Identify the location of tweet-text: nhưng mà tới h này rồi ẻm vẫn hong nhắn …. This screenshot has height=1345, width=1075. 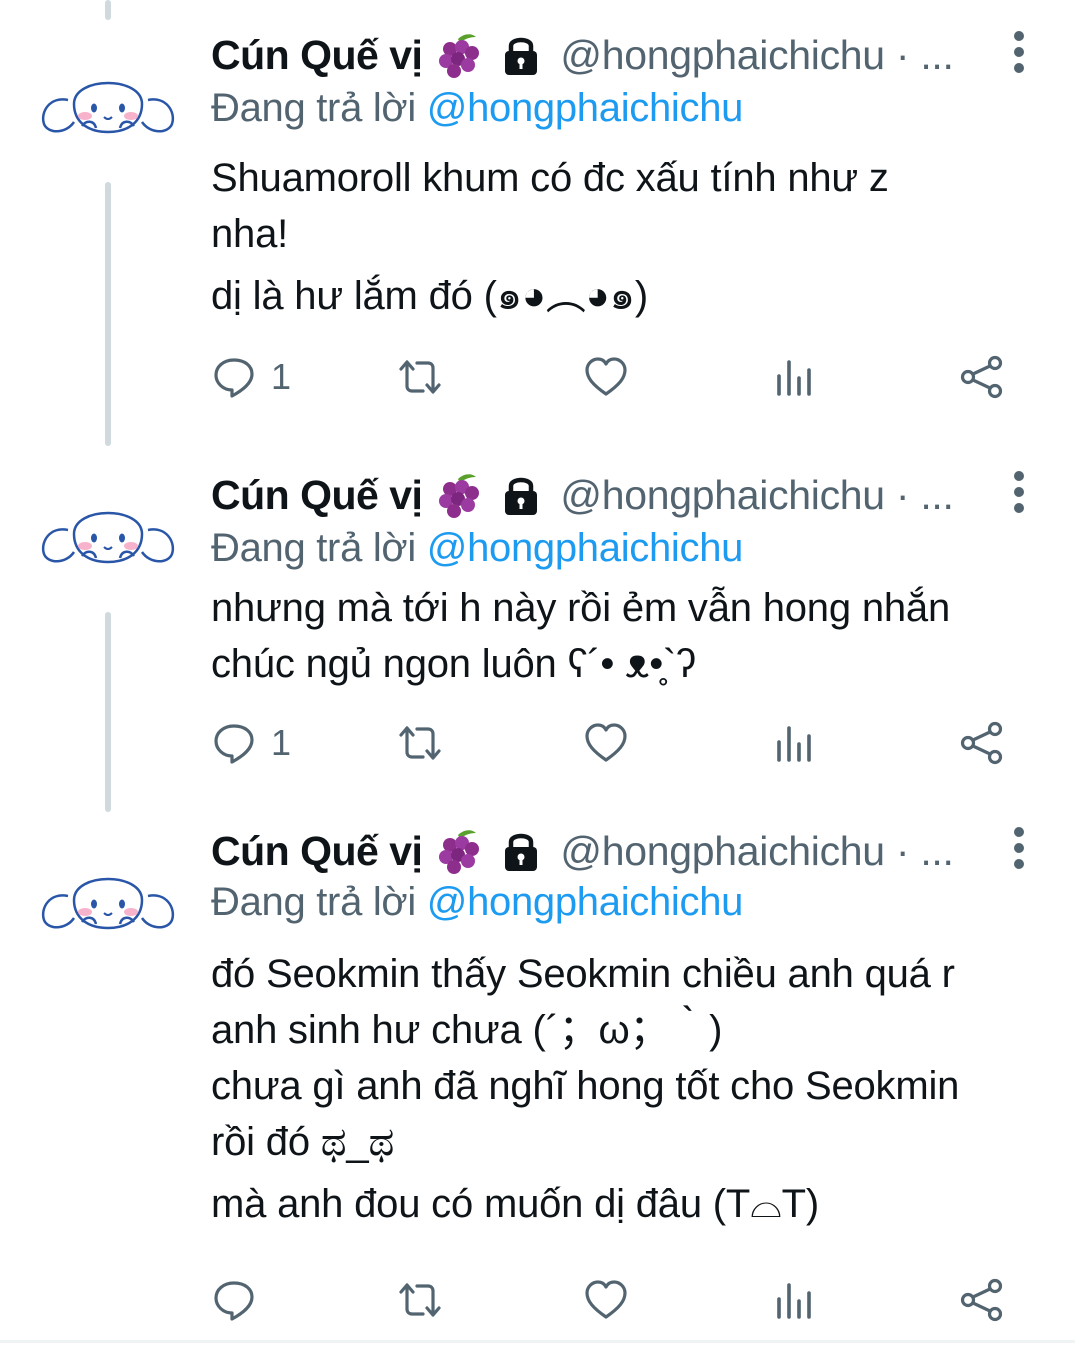
(626, 636).